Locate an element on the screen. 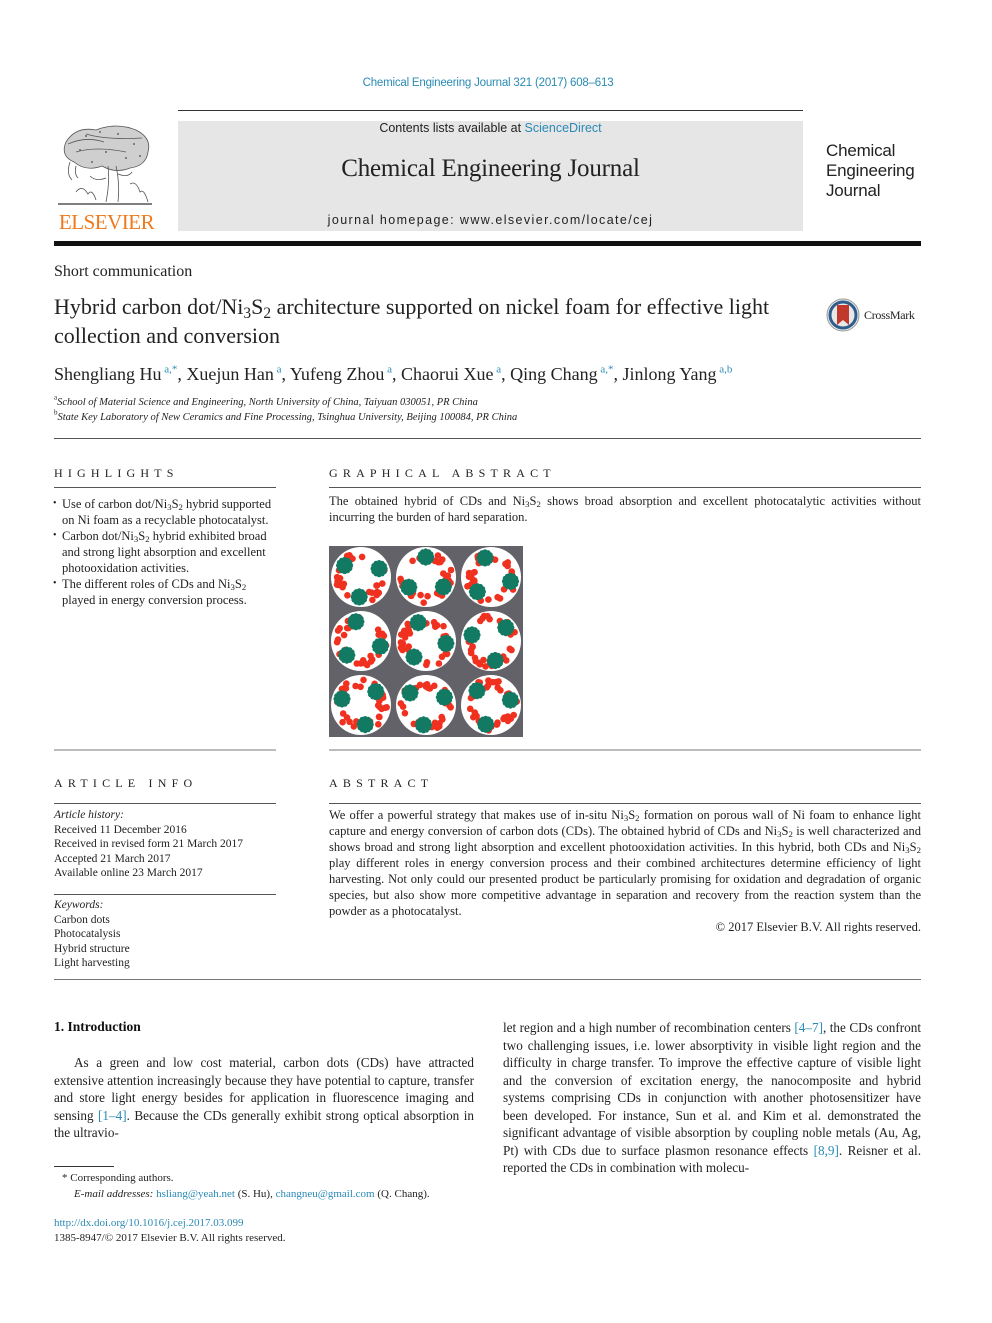  homepage-link: www.elsevier.com/locate/cej is located at coordinates (556, 220).